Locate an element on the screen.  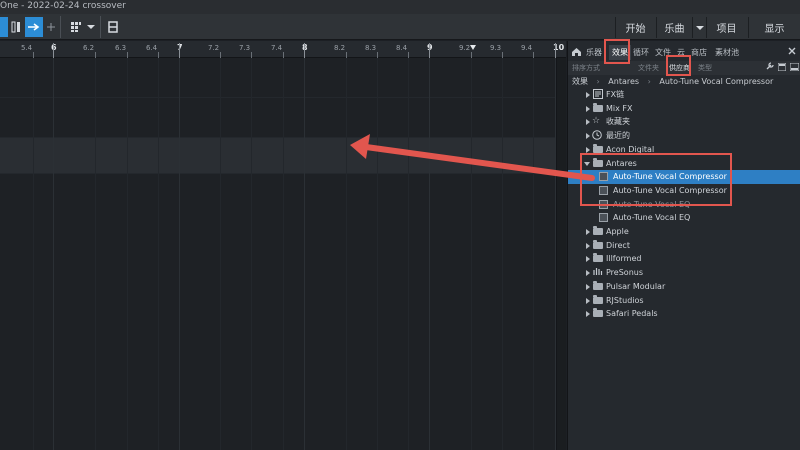
tree-item-presonus: PreSonus is located at coordinates (684, 273).